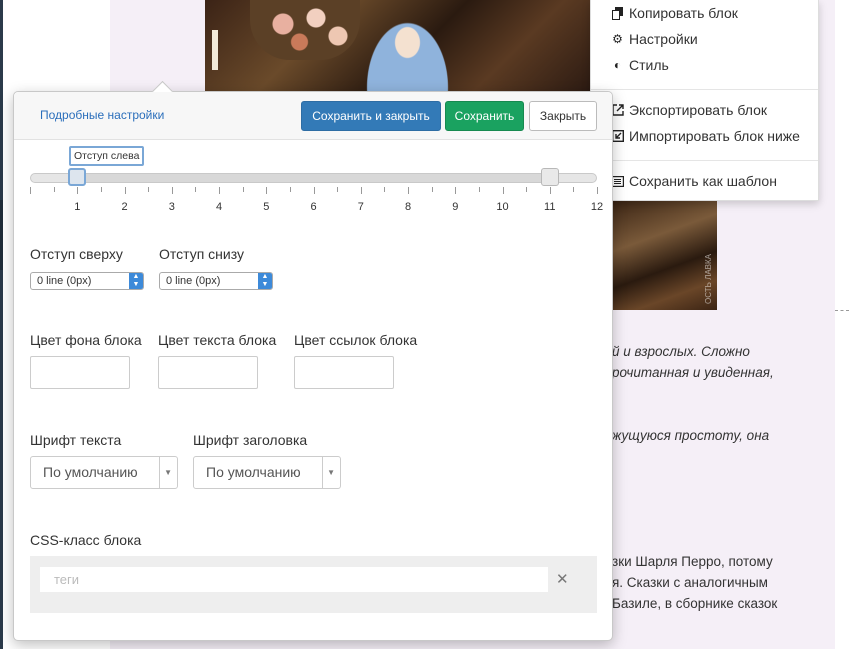 This screenshot has width=849, height=649. Describe the element at coordinates (617, 65) in the screenshot. I see `contrast-icon: ◐` at that location.